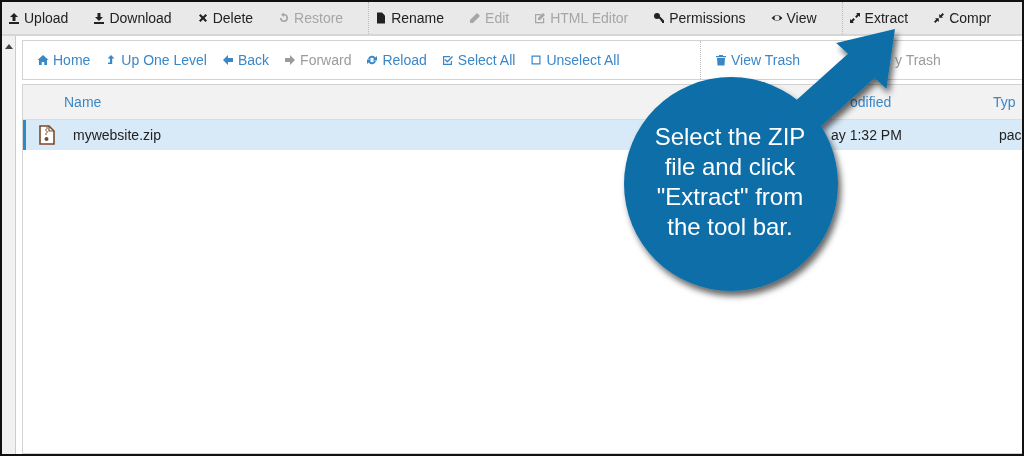  I want to click on up-arrow-icon, so click(111, 60).